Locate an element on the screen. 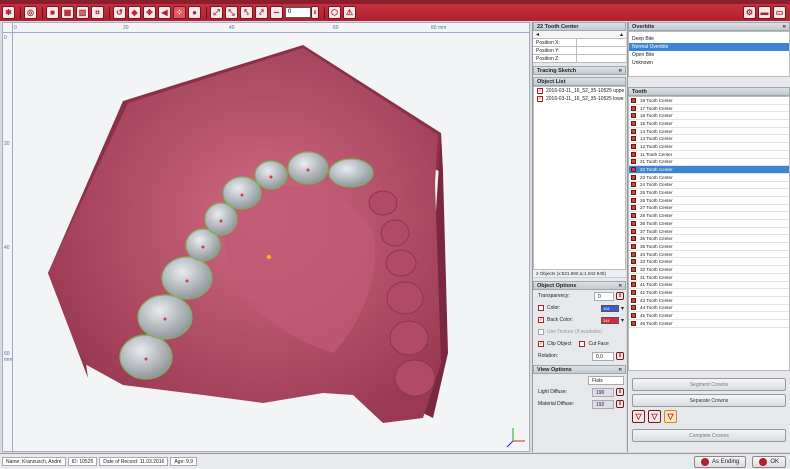  tooth-list-item: 23 Tooth Center is located at coordinates (709, 177).